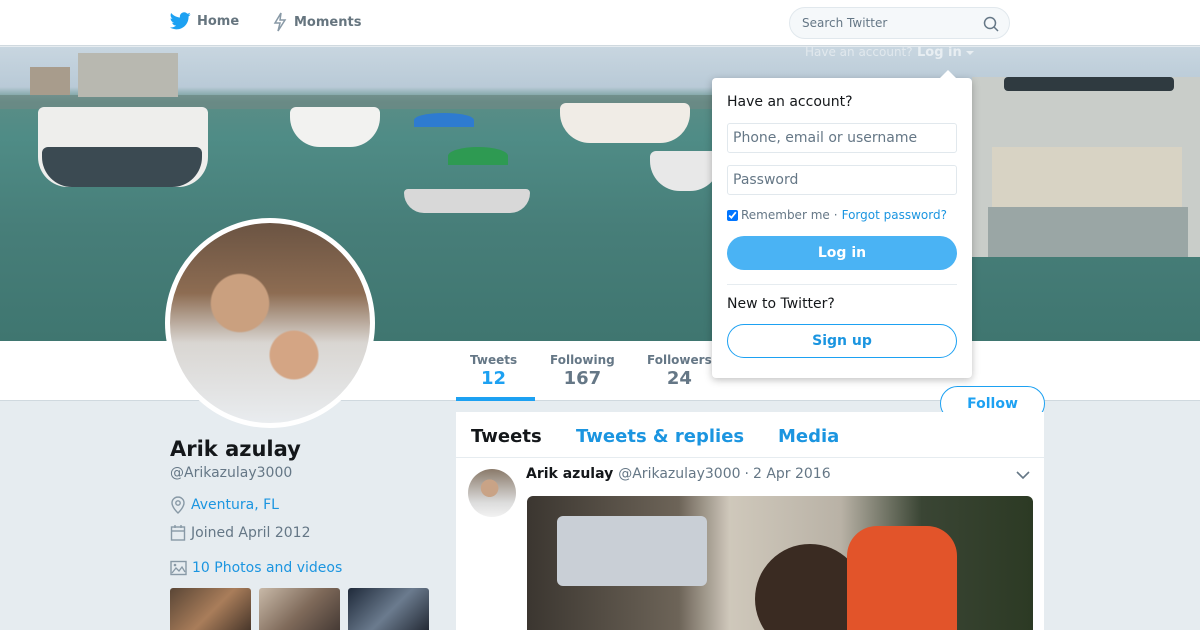 The image size is (1200, 630). What do you see at coordinates (842, 341) in the screenshot?
I see `signup-button: Sign up` at bounding box center [842, 341].